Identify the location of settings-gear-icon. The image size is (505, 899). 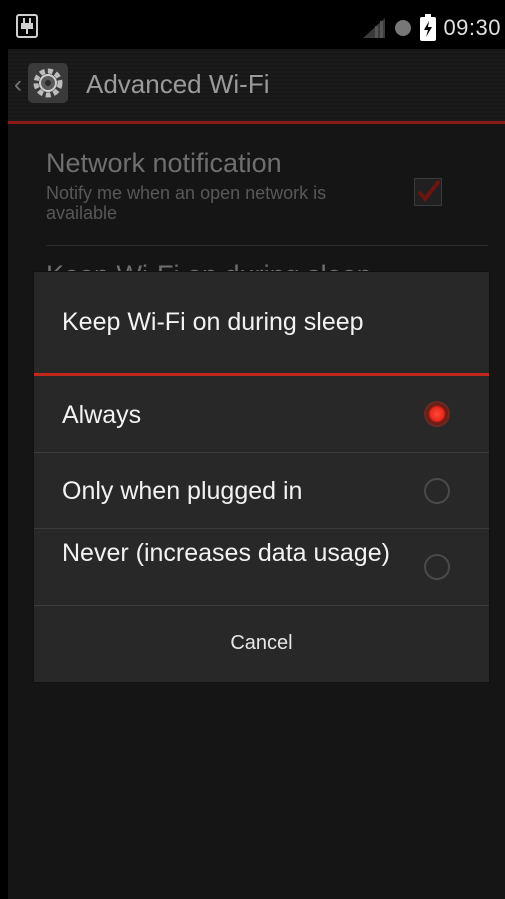
(48, 83).